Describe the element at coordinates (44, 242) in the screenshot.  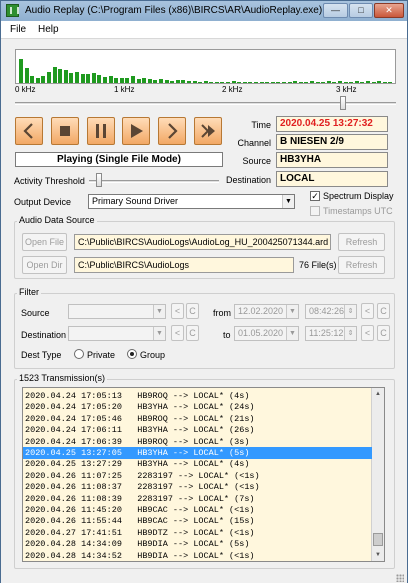
I see `open-file-button: Open File` at that location.